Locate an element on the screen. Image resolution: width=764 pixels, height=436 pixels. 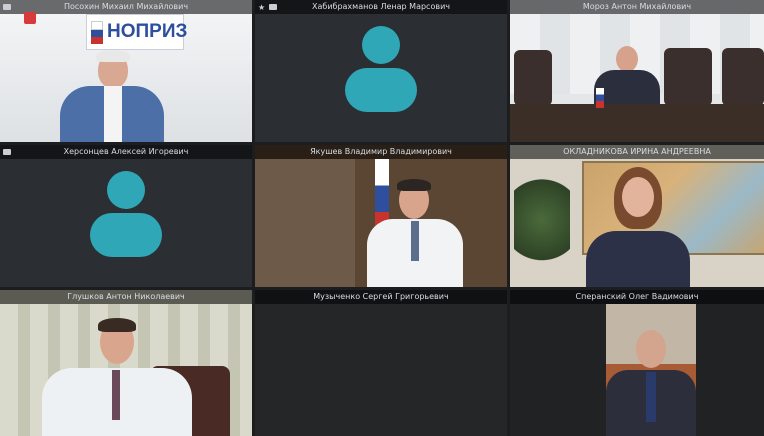
participant-tile: Якушев Владимир Владимирович is located at coordinates (381, 216).